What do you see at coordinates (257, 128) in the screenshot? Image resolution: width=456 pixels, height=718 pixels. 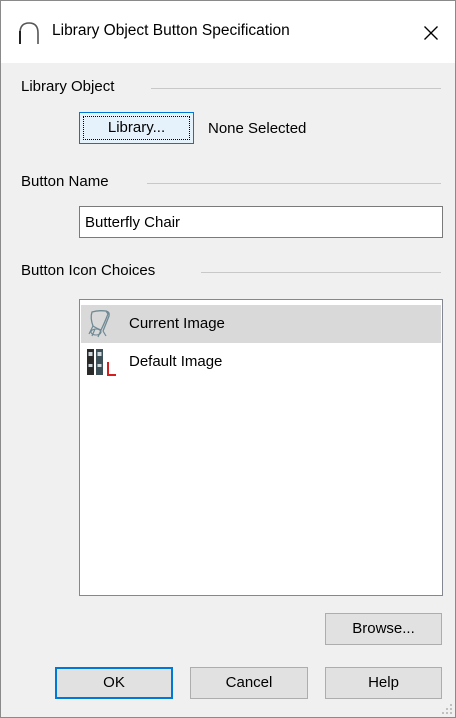 I see `library-selection-status: None Selected` at bounding box center [257, 128].